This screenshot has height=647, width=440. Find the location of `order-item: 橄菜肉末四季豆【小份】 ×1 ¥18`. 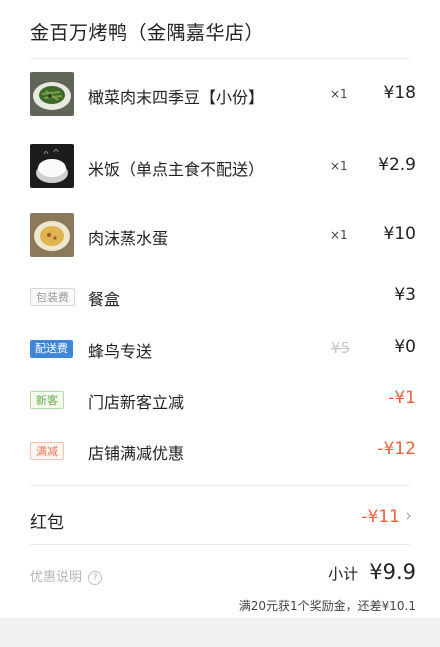

order-item: 橄菜肉末四季豆【小份】 ×1 ¥18 is located at coordinates (223, 96).